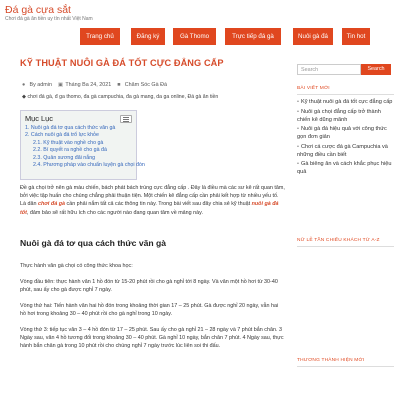 This screenshot has width=400, height=400. Describe the element at coordinates (122, 63) in the screenshot. I see `post-title: KỸ THUẬT NUÔI GÀ ĐÁ TỐT CỰC ĐẲNG CẤP` at that location.